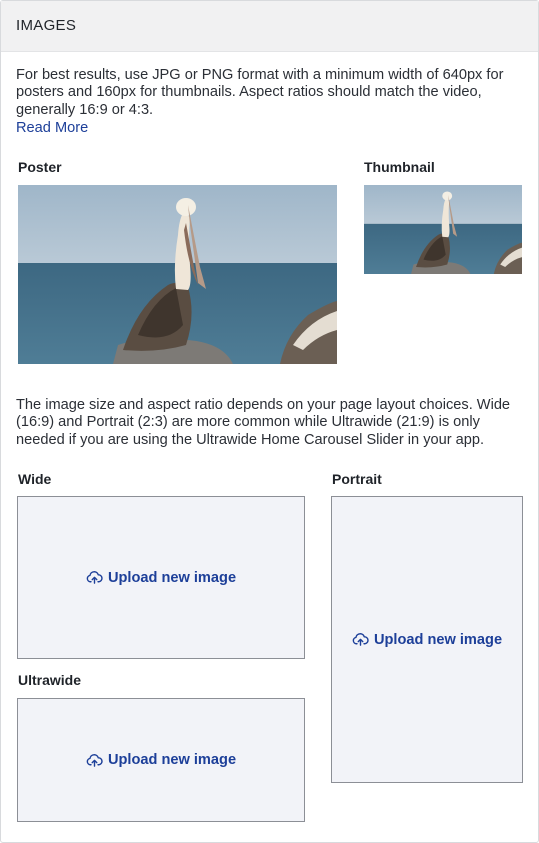 The width and height of the screenshot is (539, 843). Describe the element at coordinates (50, 680) in the screenshot. I see `ultrawide-label: Ultrawide` at that location.